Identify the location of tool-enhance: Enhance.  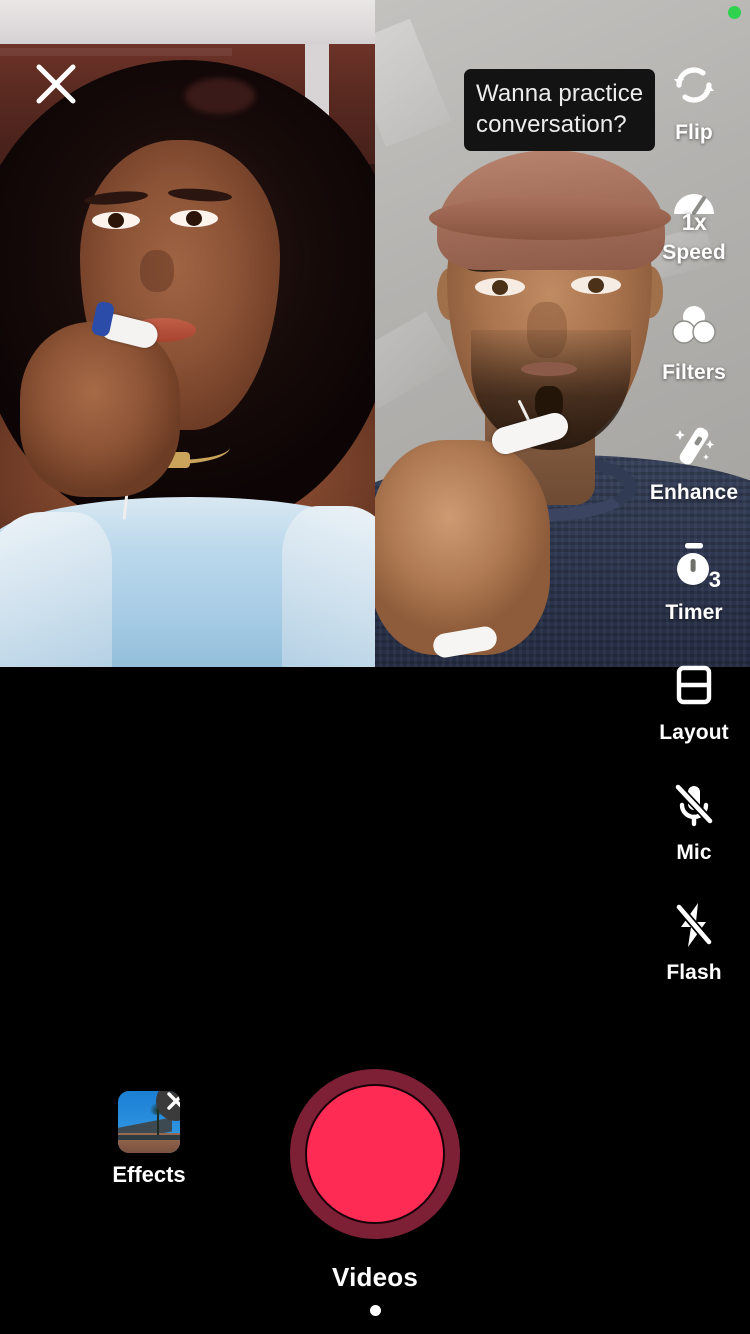
(694, 470).